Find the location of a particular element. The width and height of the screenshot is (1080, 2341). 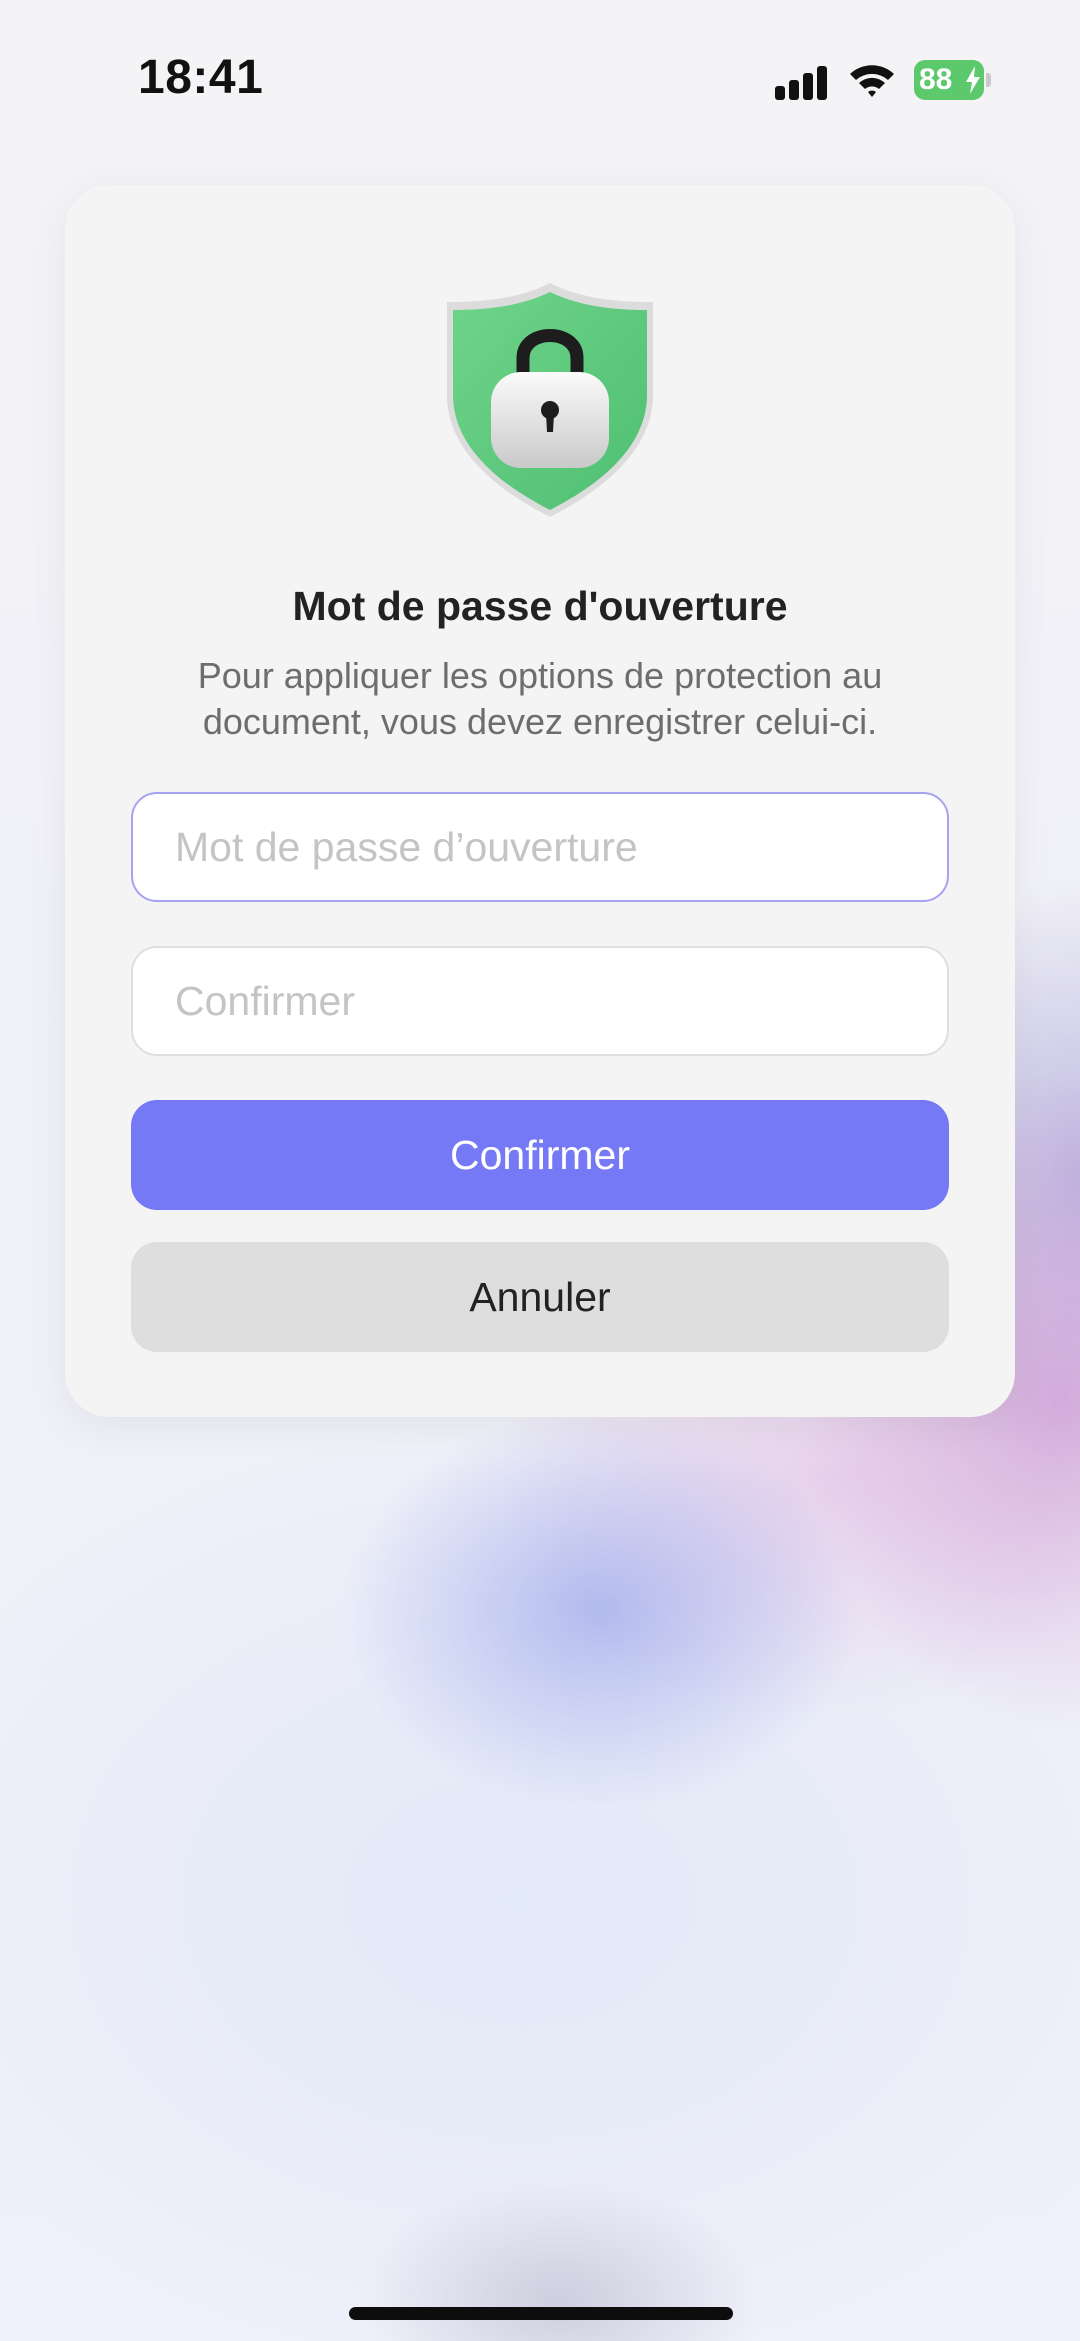

battery-charging-icon: 88 is located at coordinates (953, 80).